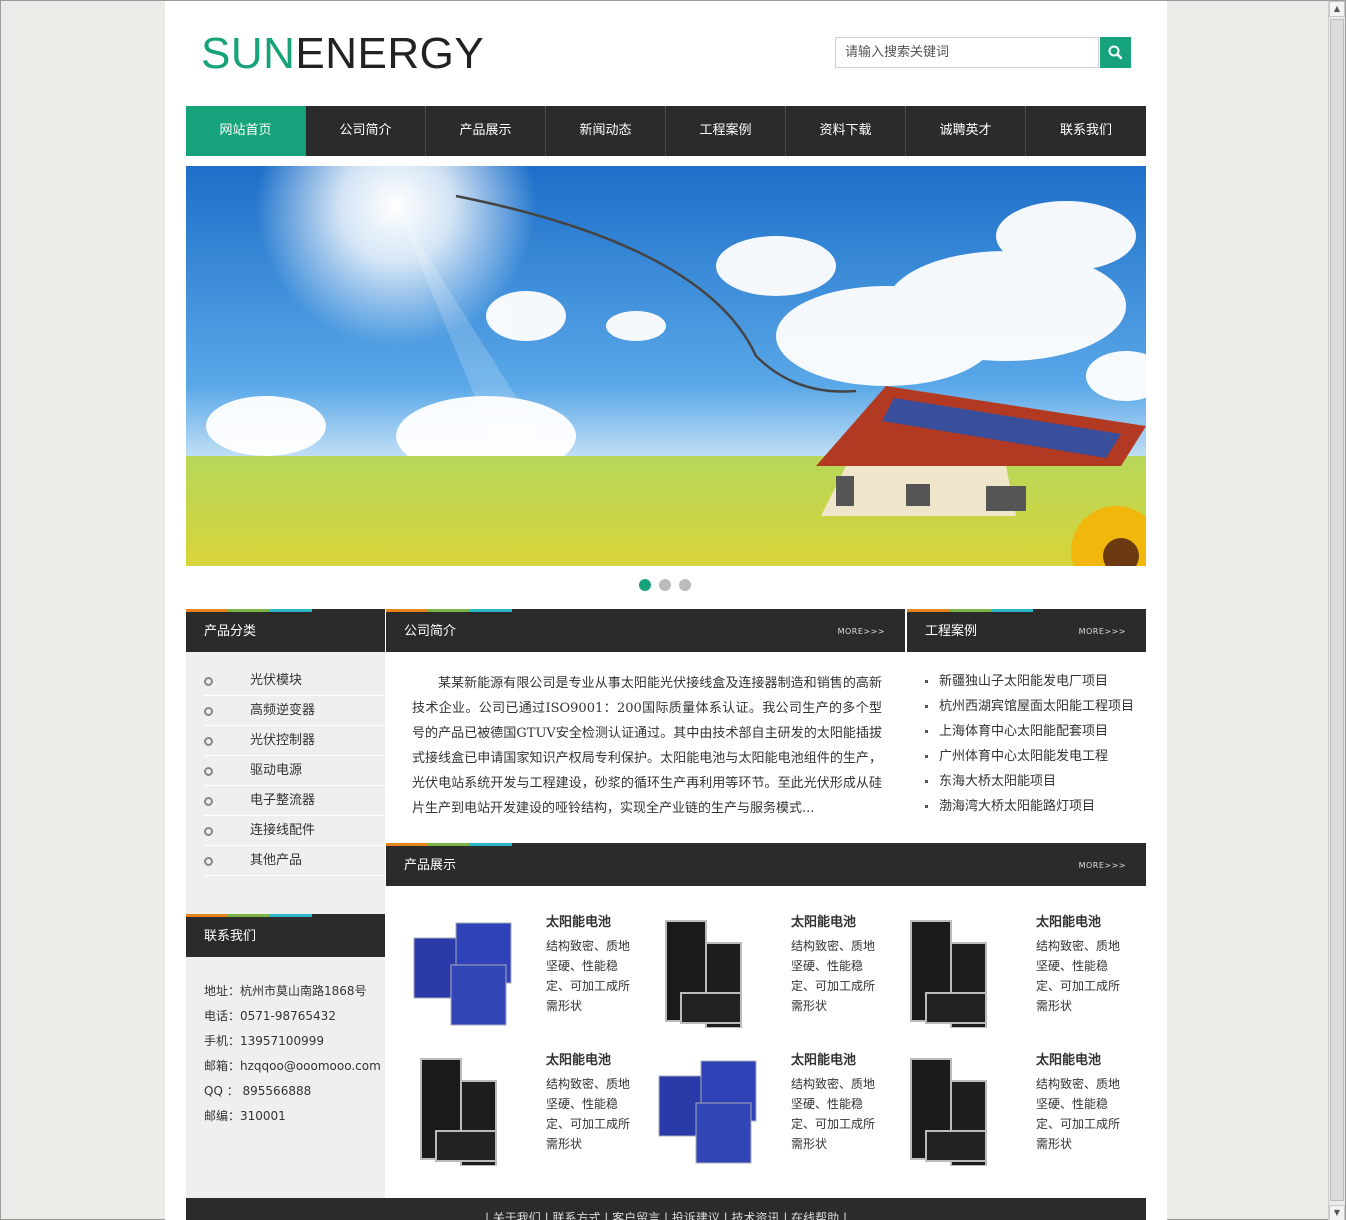 The height and width of the screenshot is (1220, 1346). I want to click on category-item: 高频逆变器, so click(294, 711).